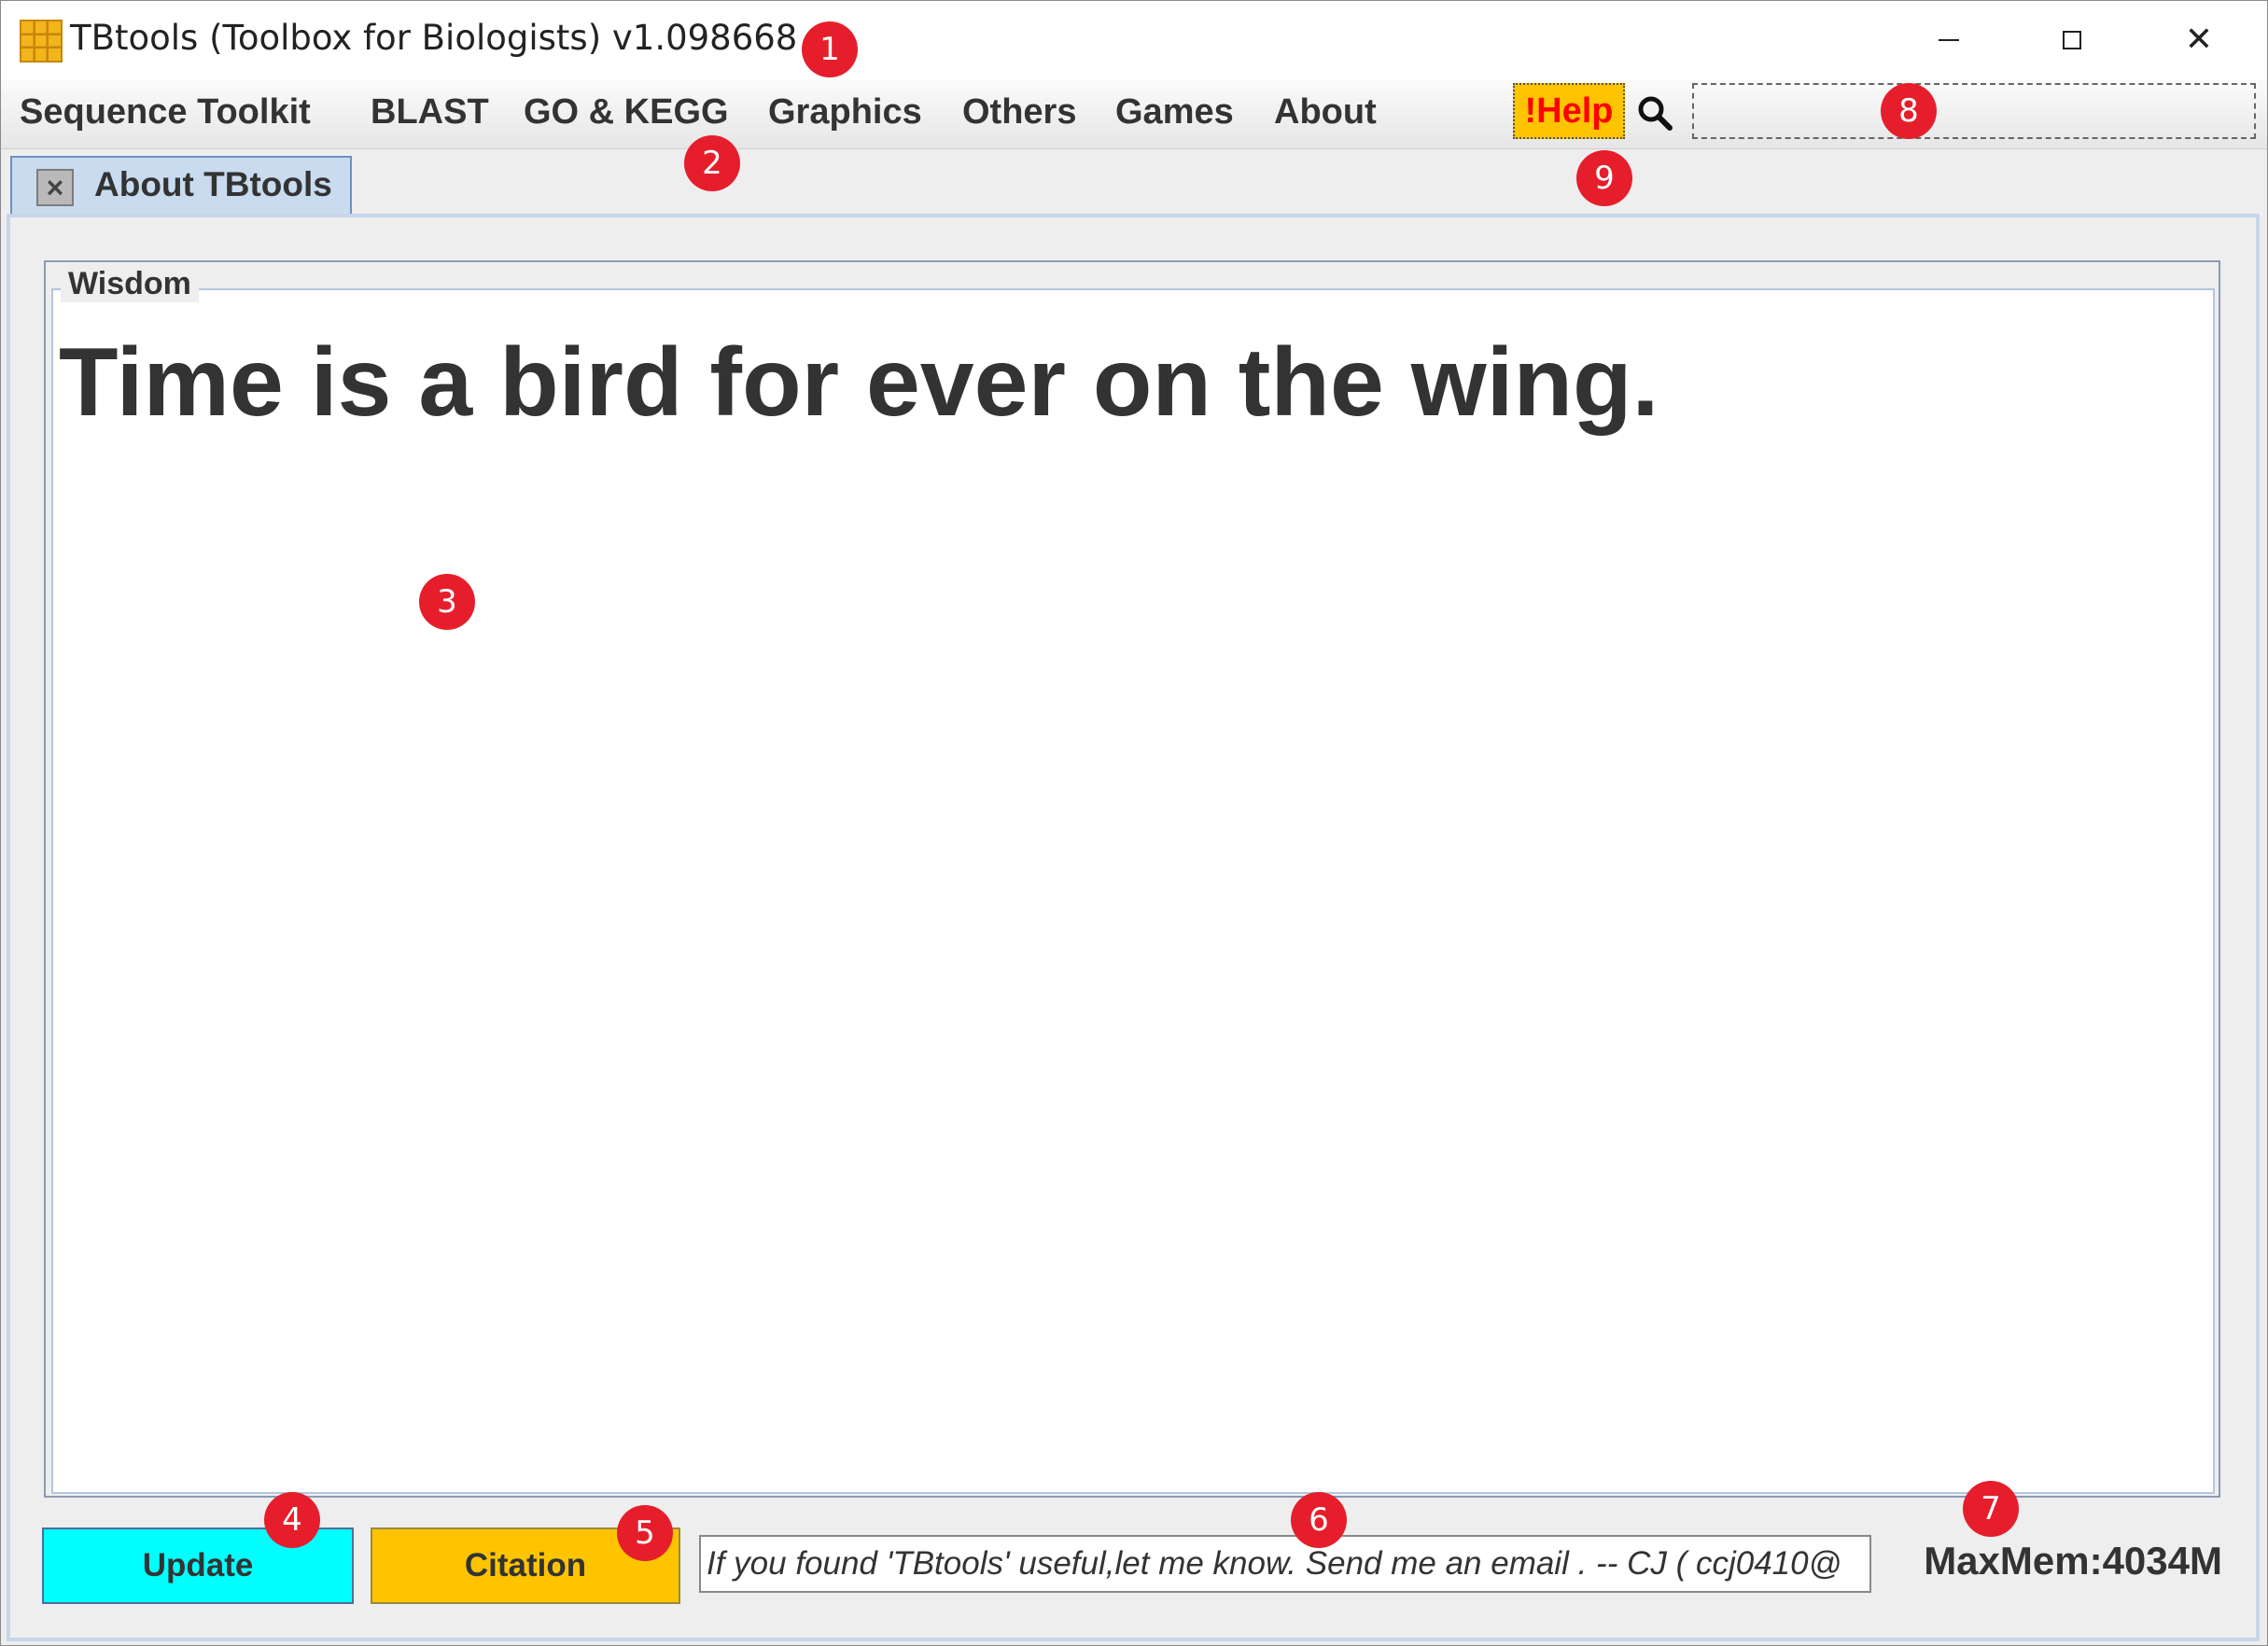 Image resolution: width=2268 pixels, height=1646 pixels. Describe the element at coordinates (1019, 112) in the screenshot. I see `menu-others: Others` at that location.